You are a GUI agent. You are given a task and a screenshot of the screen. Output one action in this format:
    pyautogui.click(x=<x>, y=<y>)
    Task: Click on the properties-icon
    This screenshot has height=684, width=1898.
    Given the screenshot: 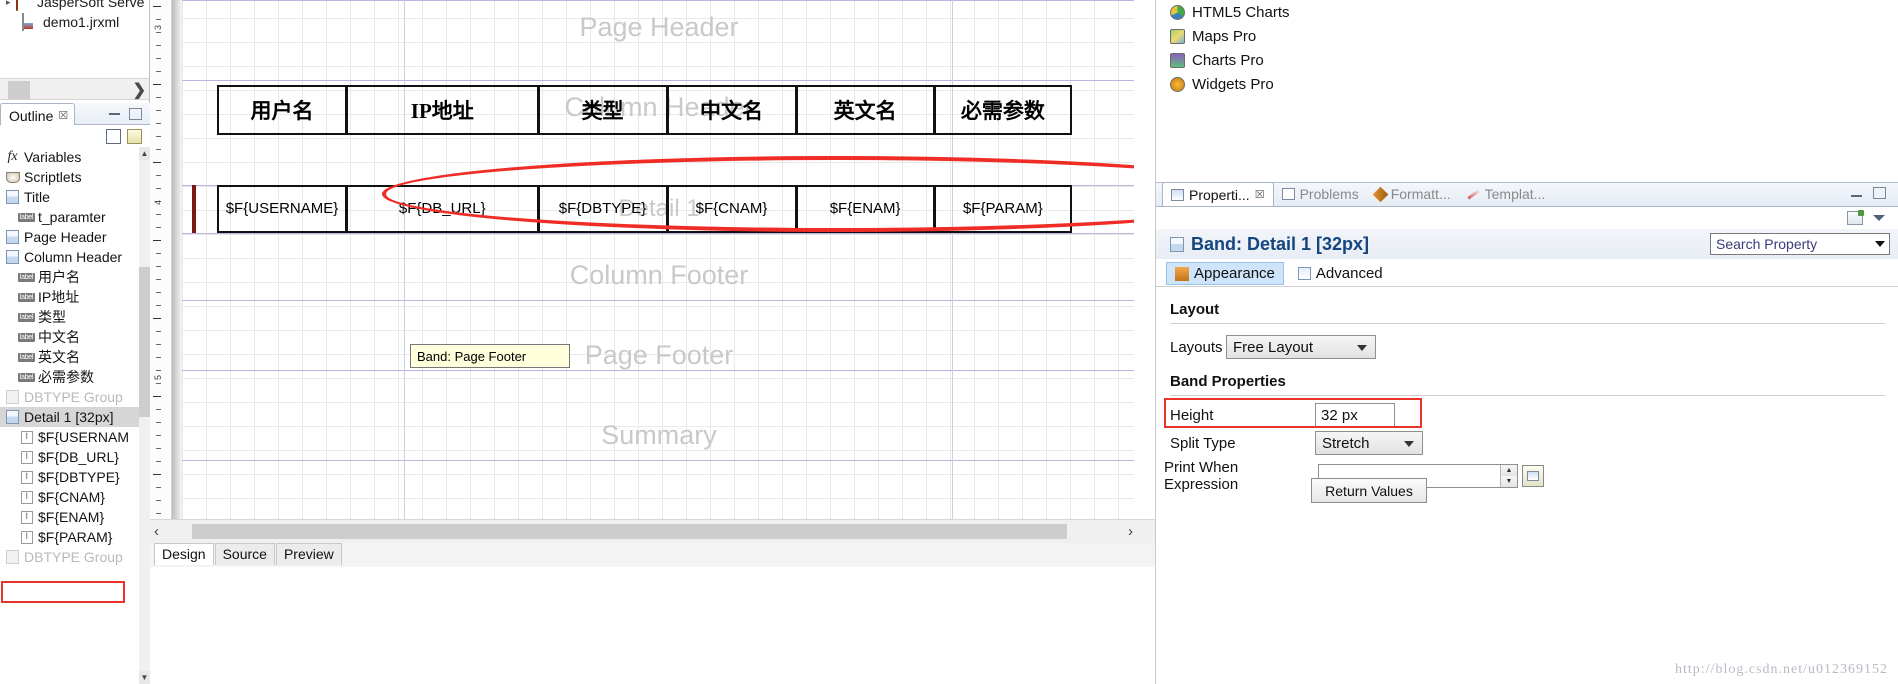 What is the action you would take?
    pyautogui.click(x=134, y=136)
    